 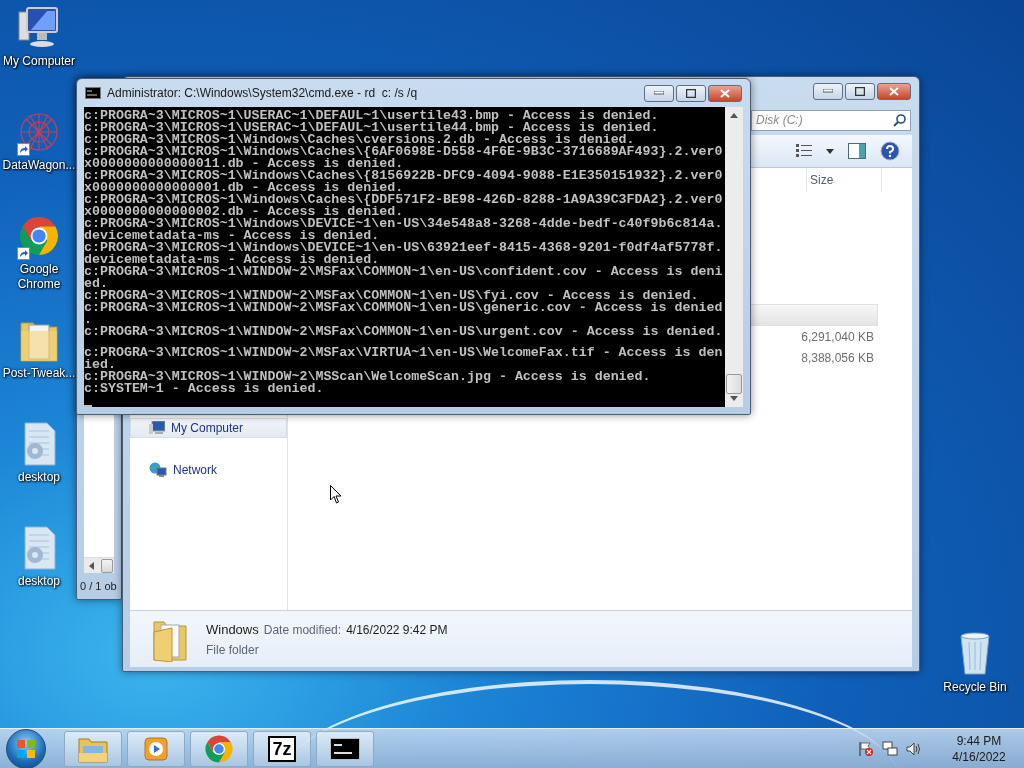 I want to click on clock-time: 9:44 PM, so click(x=979, y=740).